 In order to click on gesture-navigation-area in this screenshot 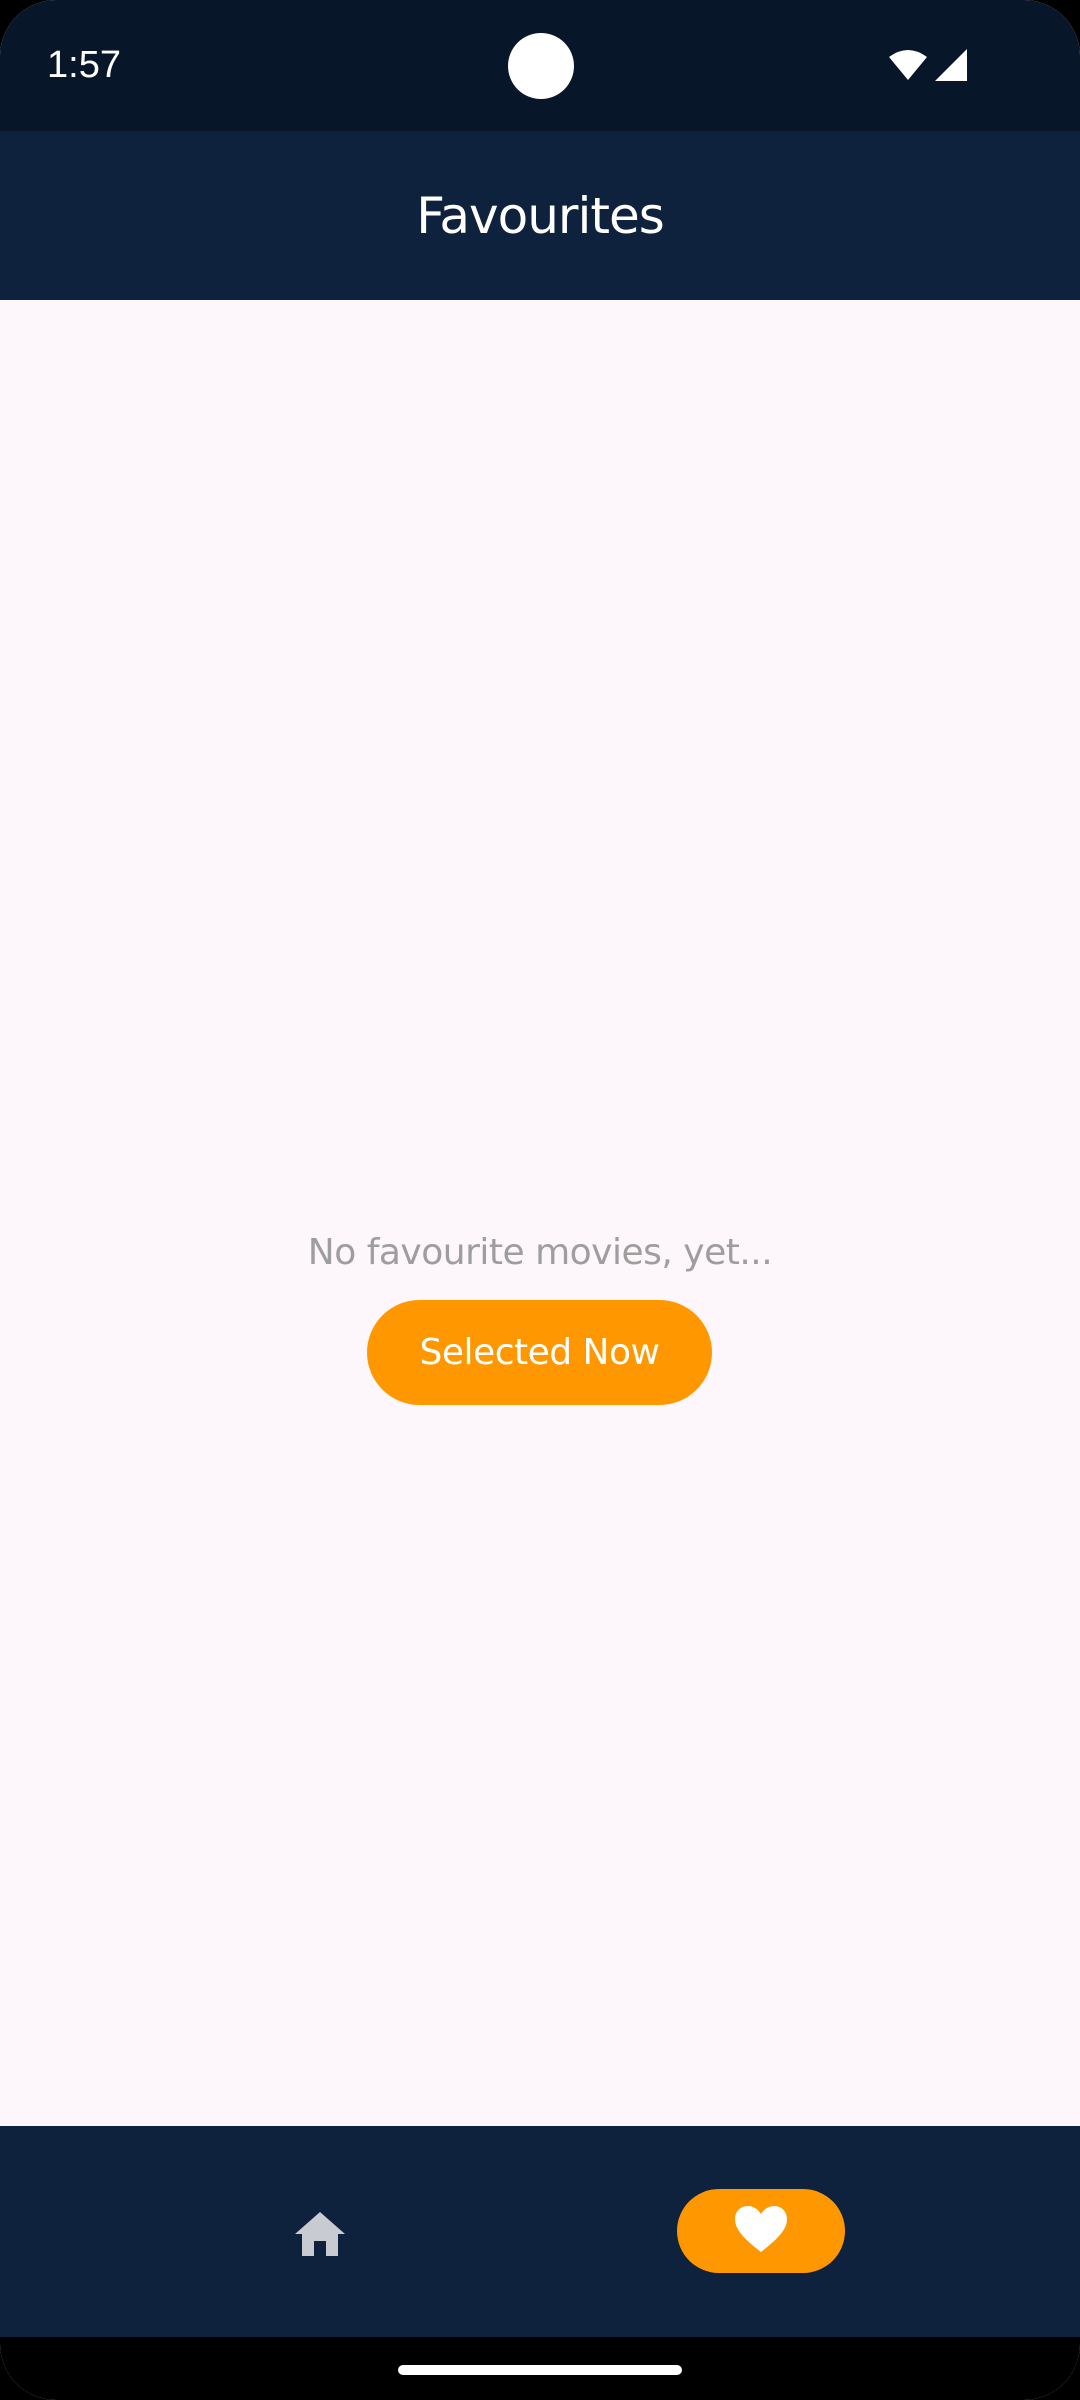, I will do `click(540, 2368)`.